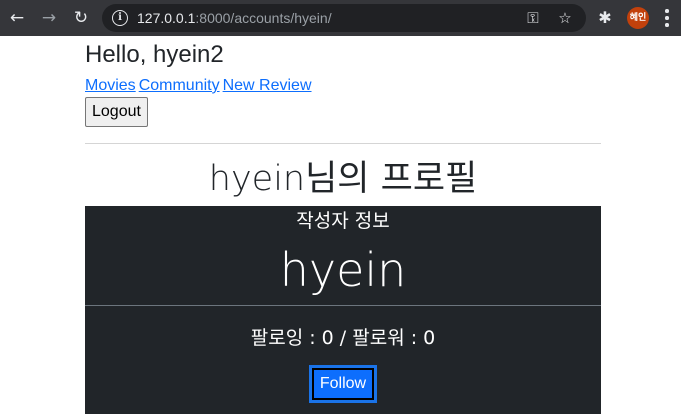 The image size is (681, 414). What do you see at coordinates (267, 85) in the screenshot?
I see `new-review-link: New Review` at bounding box center [267, 85].